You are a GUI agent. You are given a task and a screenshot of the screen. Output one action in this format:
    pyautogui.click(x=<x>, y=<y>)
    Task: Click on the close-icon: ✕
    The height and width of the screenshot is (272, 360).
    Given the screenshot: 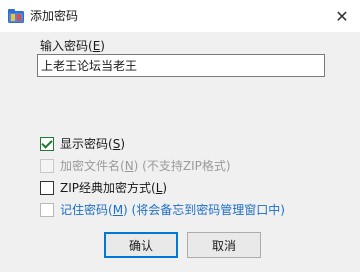 What is the action you would take?
    pyautogui.click(x=342, y=16)
    